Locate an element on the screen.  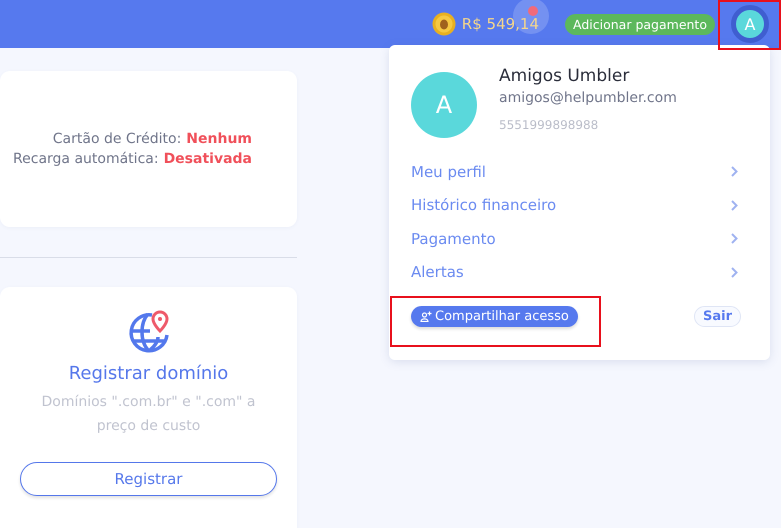
billing-label: Recarga automática: is located at coordinates (86, 159).